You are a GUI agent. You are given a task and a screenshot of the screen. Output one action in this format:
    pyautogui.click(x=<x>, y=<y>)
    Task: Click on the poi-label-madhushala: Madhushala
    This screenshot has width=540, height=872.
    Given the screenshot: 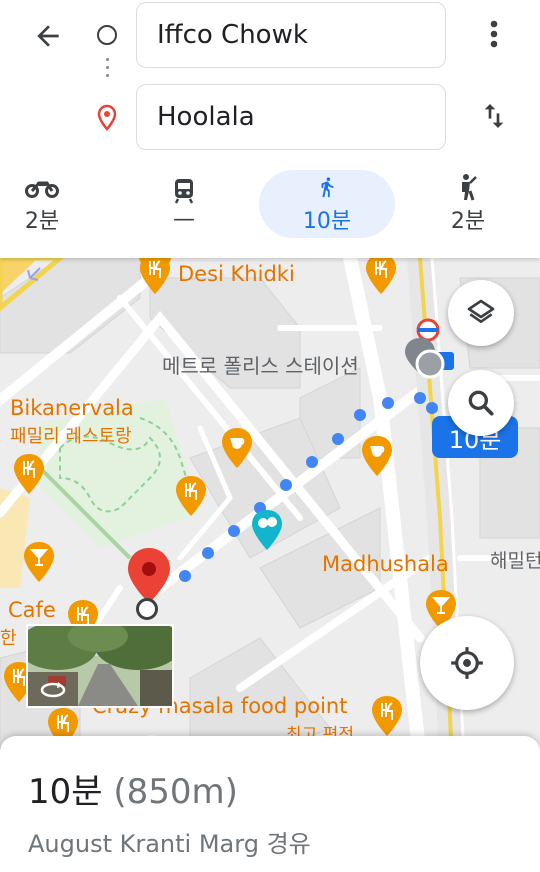 What is the action you would take?
    pyautogui.click(x=385, y=564)
    